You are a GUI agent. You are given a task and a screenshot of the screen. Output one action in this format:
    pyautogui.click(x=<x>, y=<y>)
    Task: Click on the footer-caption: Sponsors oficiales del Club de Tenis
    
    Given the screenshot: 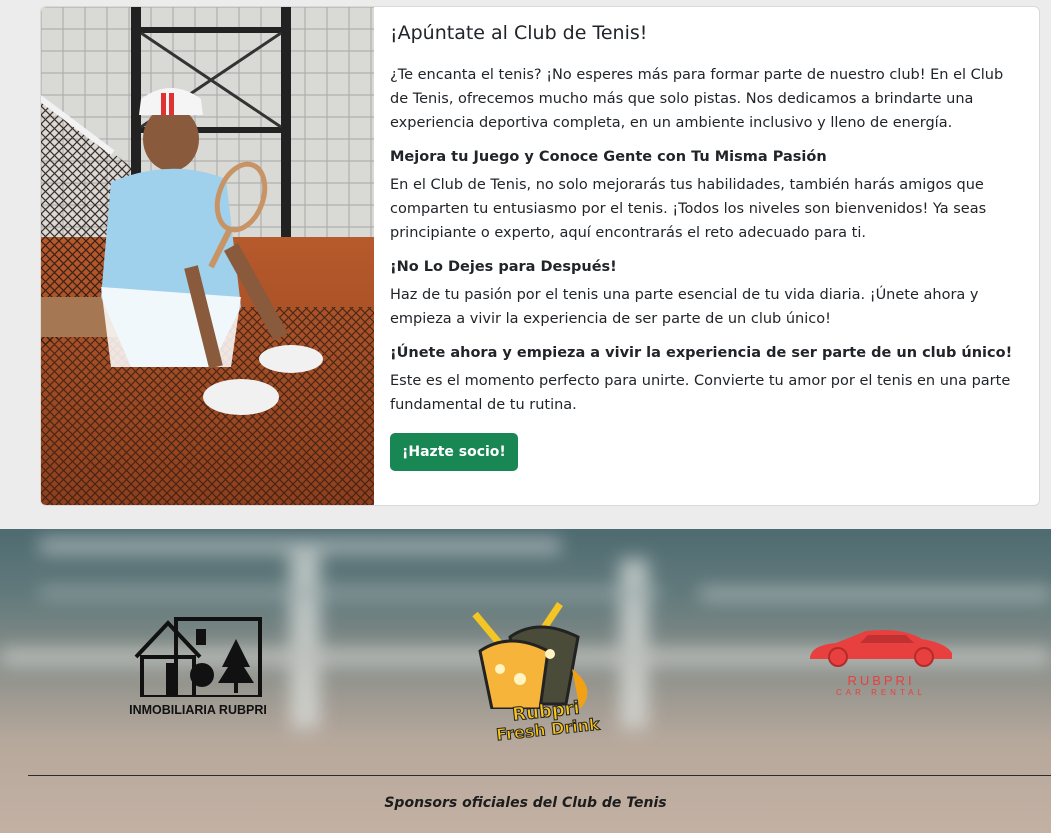 What is the action you would take?
    pyautogui.click(x=525, y=803)
    